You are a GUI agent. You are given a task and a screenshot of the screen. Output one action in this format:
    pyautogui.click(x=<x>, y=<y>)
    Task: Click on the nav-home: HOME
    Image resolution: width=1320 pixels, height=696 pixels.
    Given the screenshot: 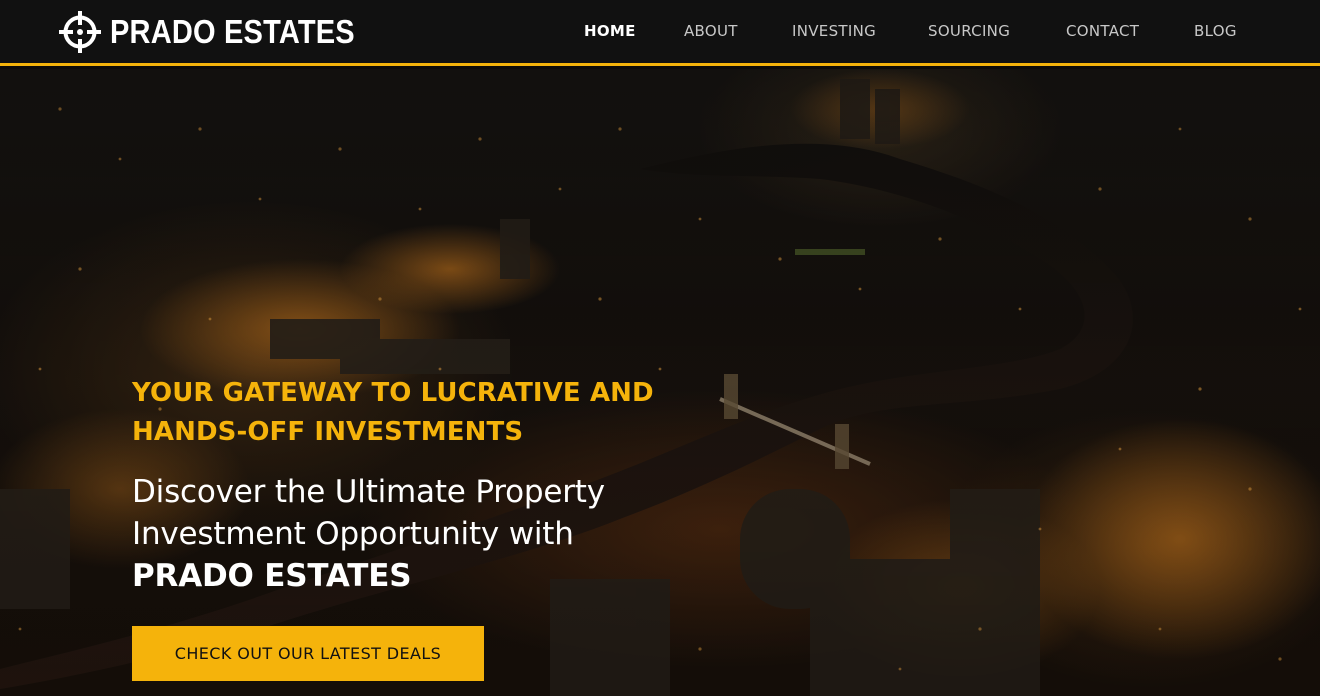 What is the action you would take?
    pyautogui.click(x=610, y=31)
    